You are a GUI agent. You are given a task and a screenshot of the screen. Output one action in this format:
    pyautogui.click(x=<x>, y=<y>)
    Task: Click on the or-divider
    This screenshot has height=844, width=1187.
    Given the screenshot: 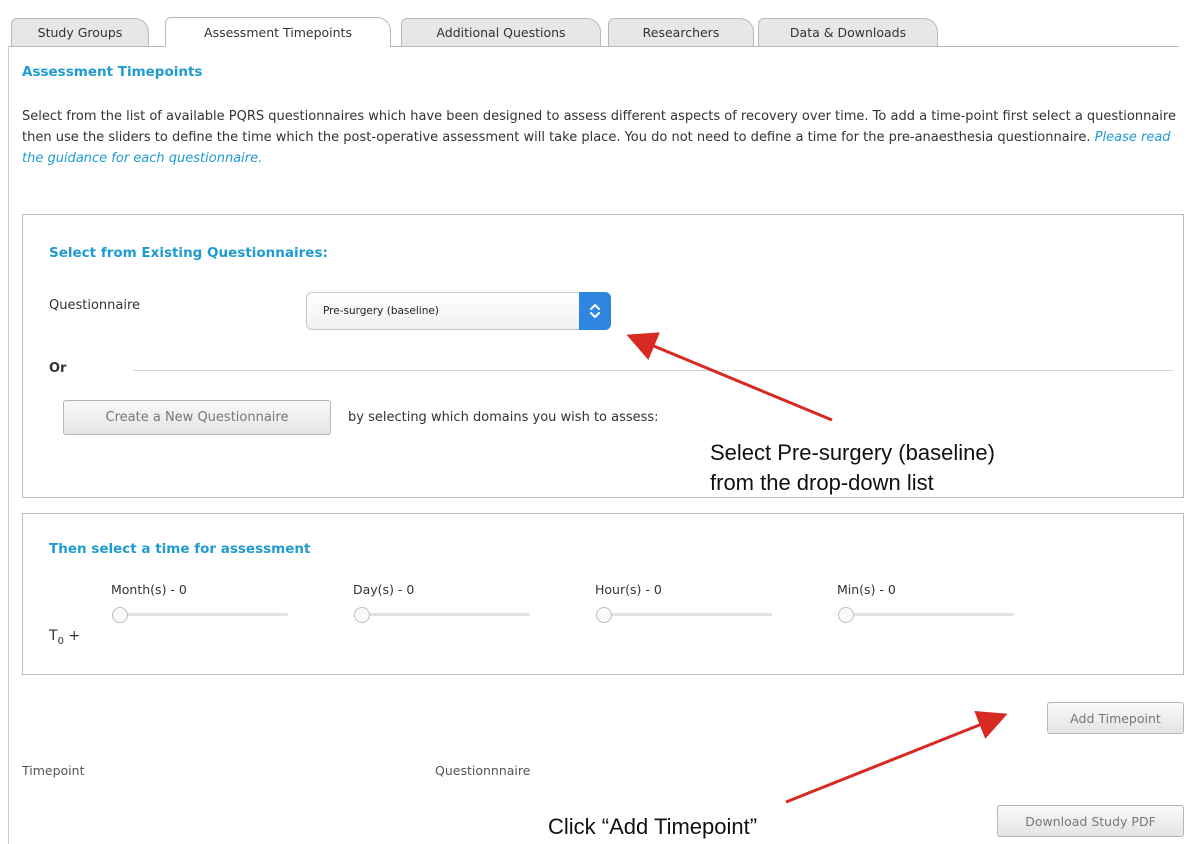 What is the action you would take?
    pyautogui.click(x=653, y=370)
    